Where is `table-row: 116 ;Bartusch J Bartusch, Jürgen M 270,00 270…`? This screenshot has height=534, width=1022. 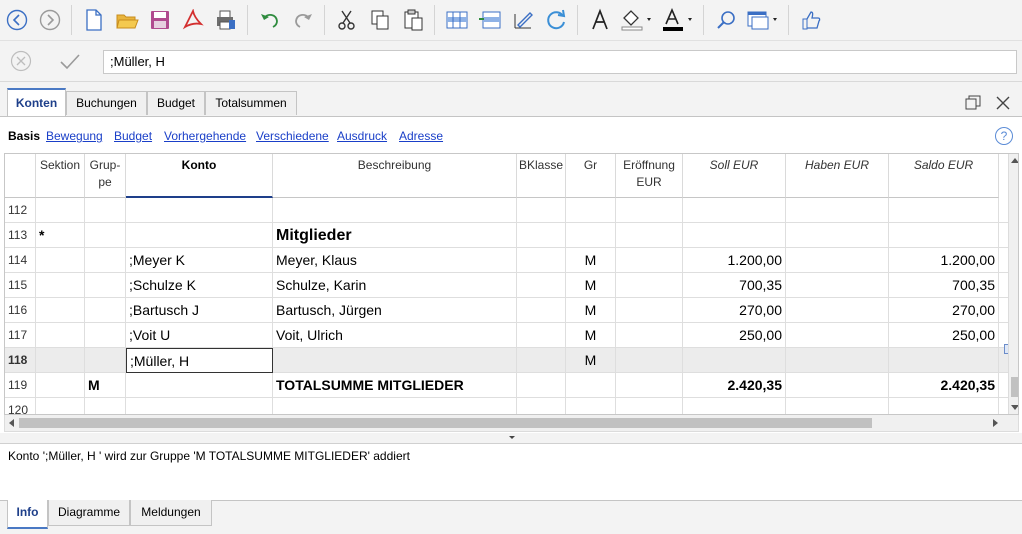
table-row: 116 ;Bartusch J Bartusch, Jürgen M 270,00 270… is located at coordinates (511, 310).